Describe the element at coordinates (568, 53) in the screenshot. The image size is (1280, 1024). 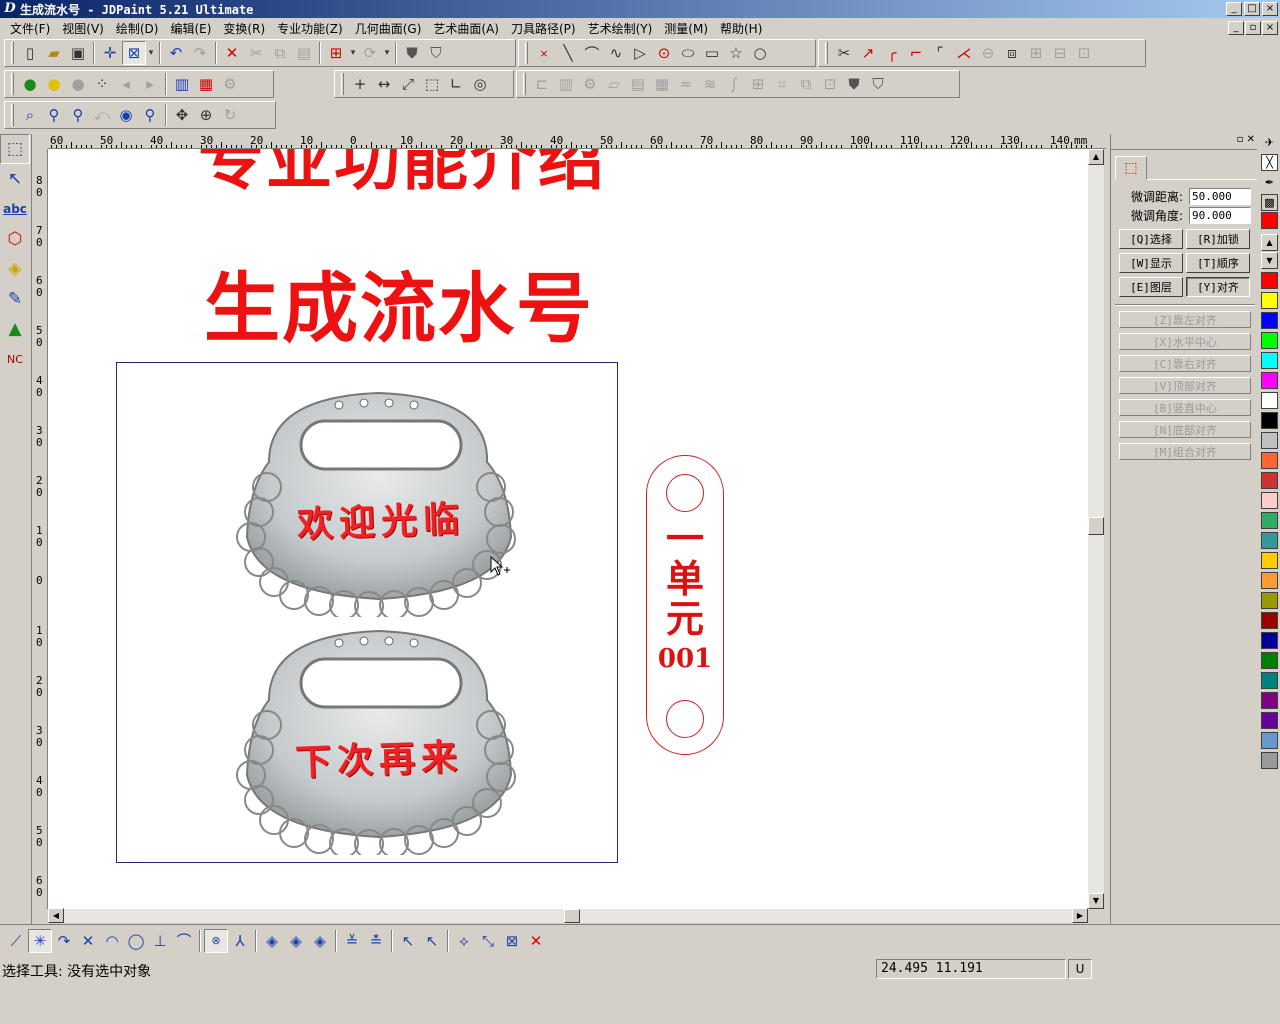
I see `line-icon: ╲` at that location.